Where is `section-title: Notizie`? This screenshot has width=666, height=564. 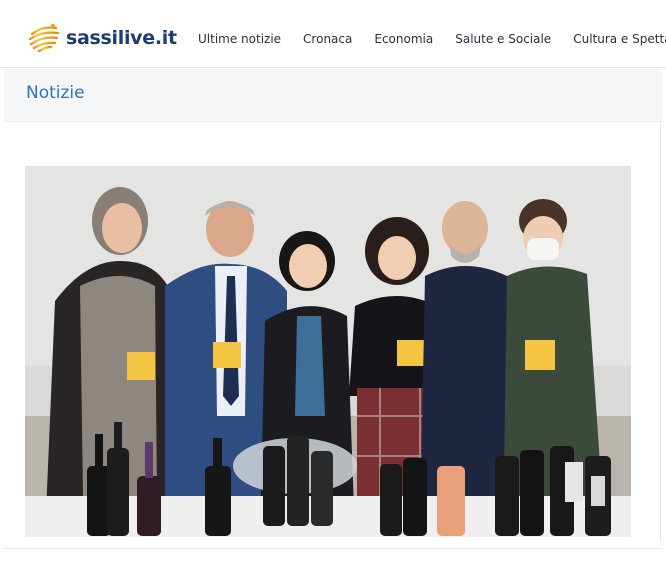
section-title: Notizie is located at coordinates (55, 93).